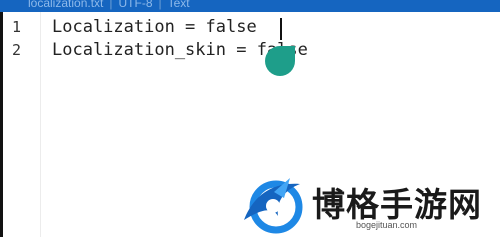 Image resolution: width=500 pixels, height=240 pixels. What do you see at coordinates (109, 5) in the screenshot?
I see `file-info: localization.txt | UTF-8 | Text` at bounding box center [109, 5].